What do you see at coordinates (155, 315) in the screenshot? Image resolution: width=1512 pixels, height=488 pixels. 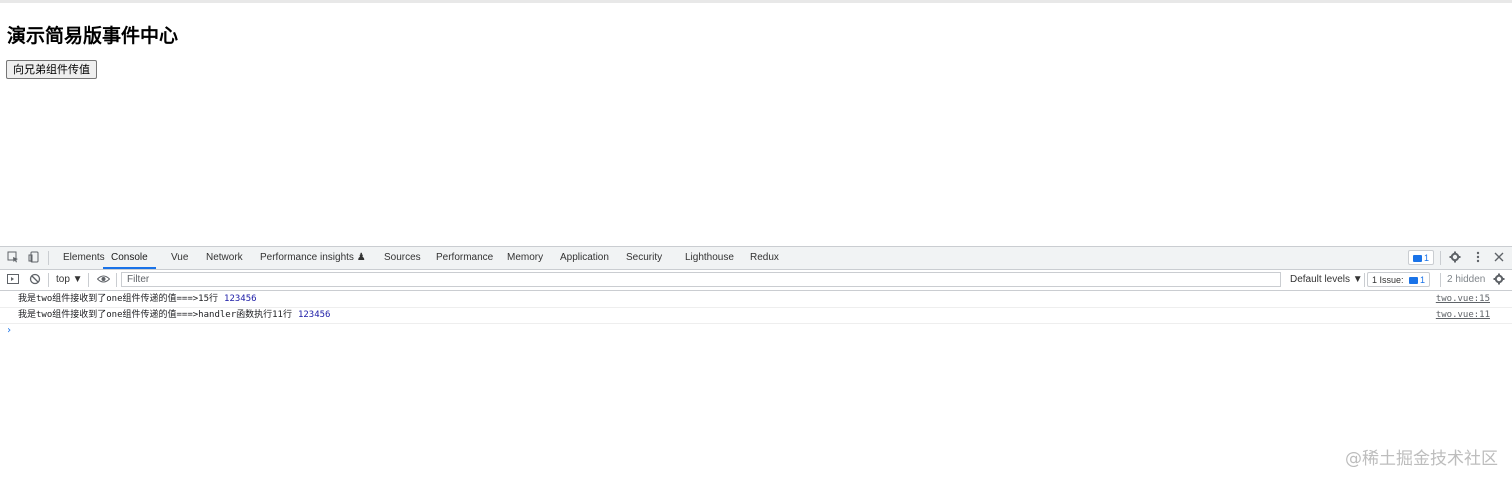 I see `console-message: 我是two组件接收到了one组件传递的值===>handler函数执行11行` at bounding box center [155, 315].